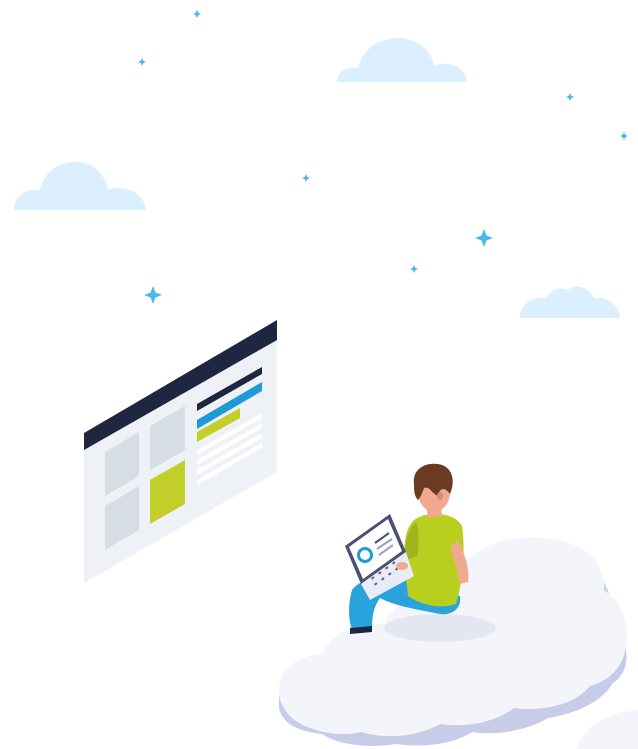 This screenshot has width=638, height=749. I want to click on shirt-sleeve, so click(412, 541).